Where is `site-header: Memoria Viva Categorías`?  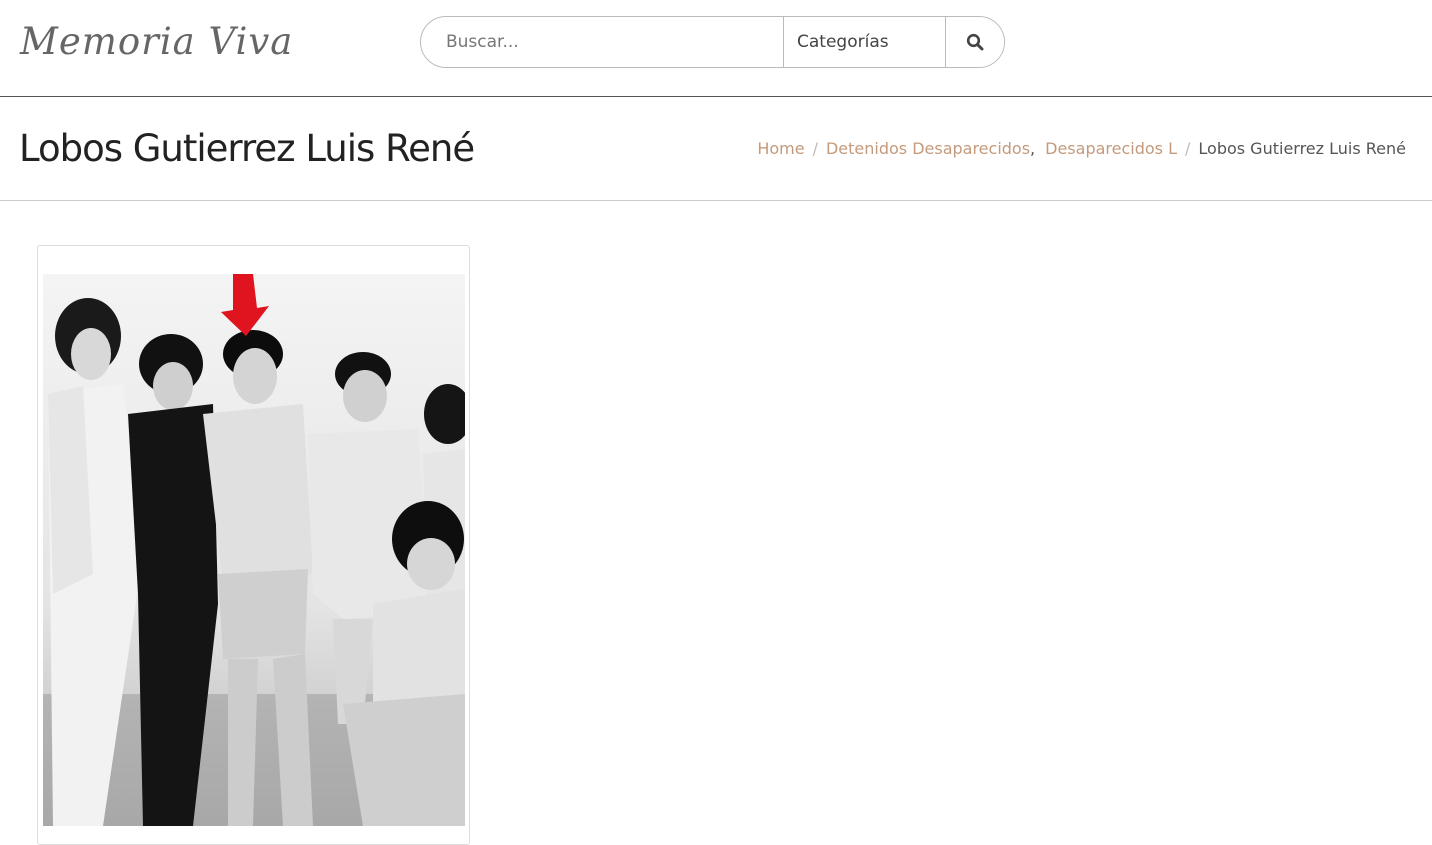 site-header: Memoria Viva Categorías is located at coordinates (716, 48).